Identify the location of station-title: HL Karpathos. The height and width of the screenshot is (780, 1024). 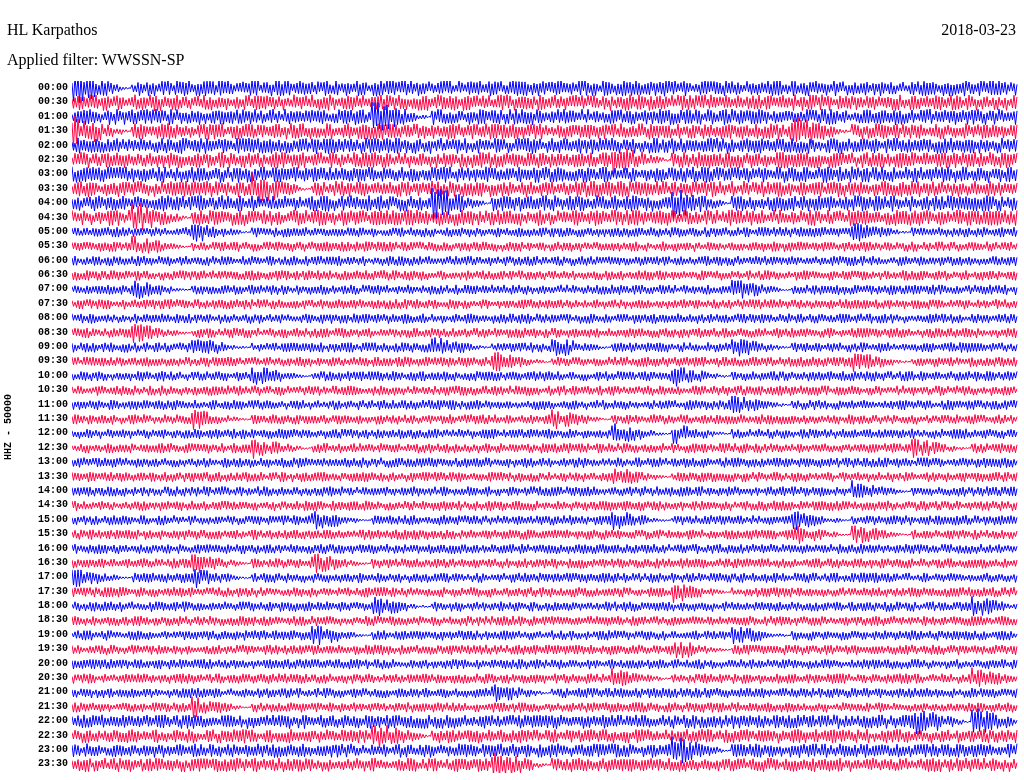
(53, 30).